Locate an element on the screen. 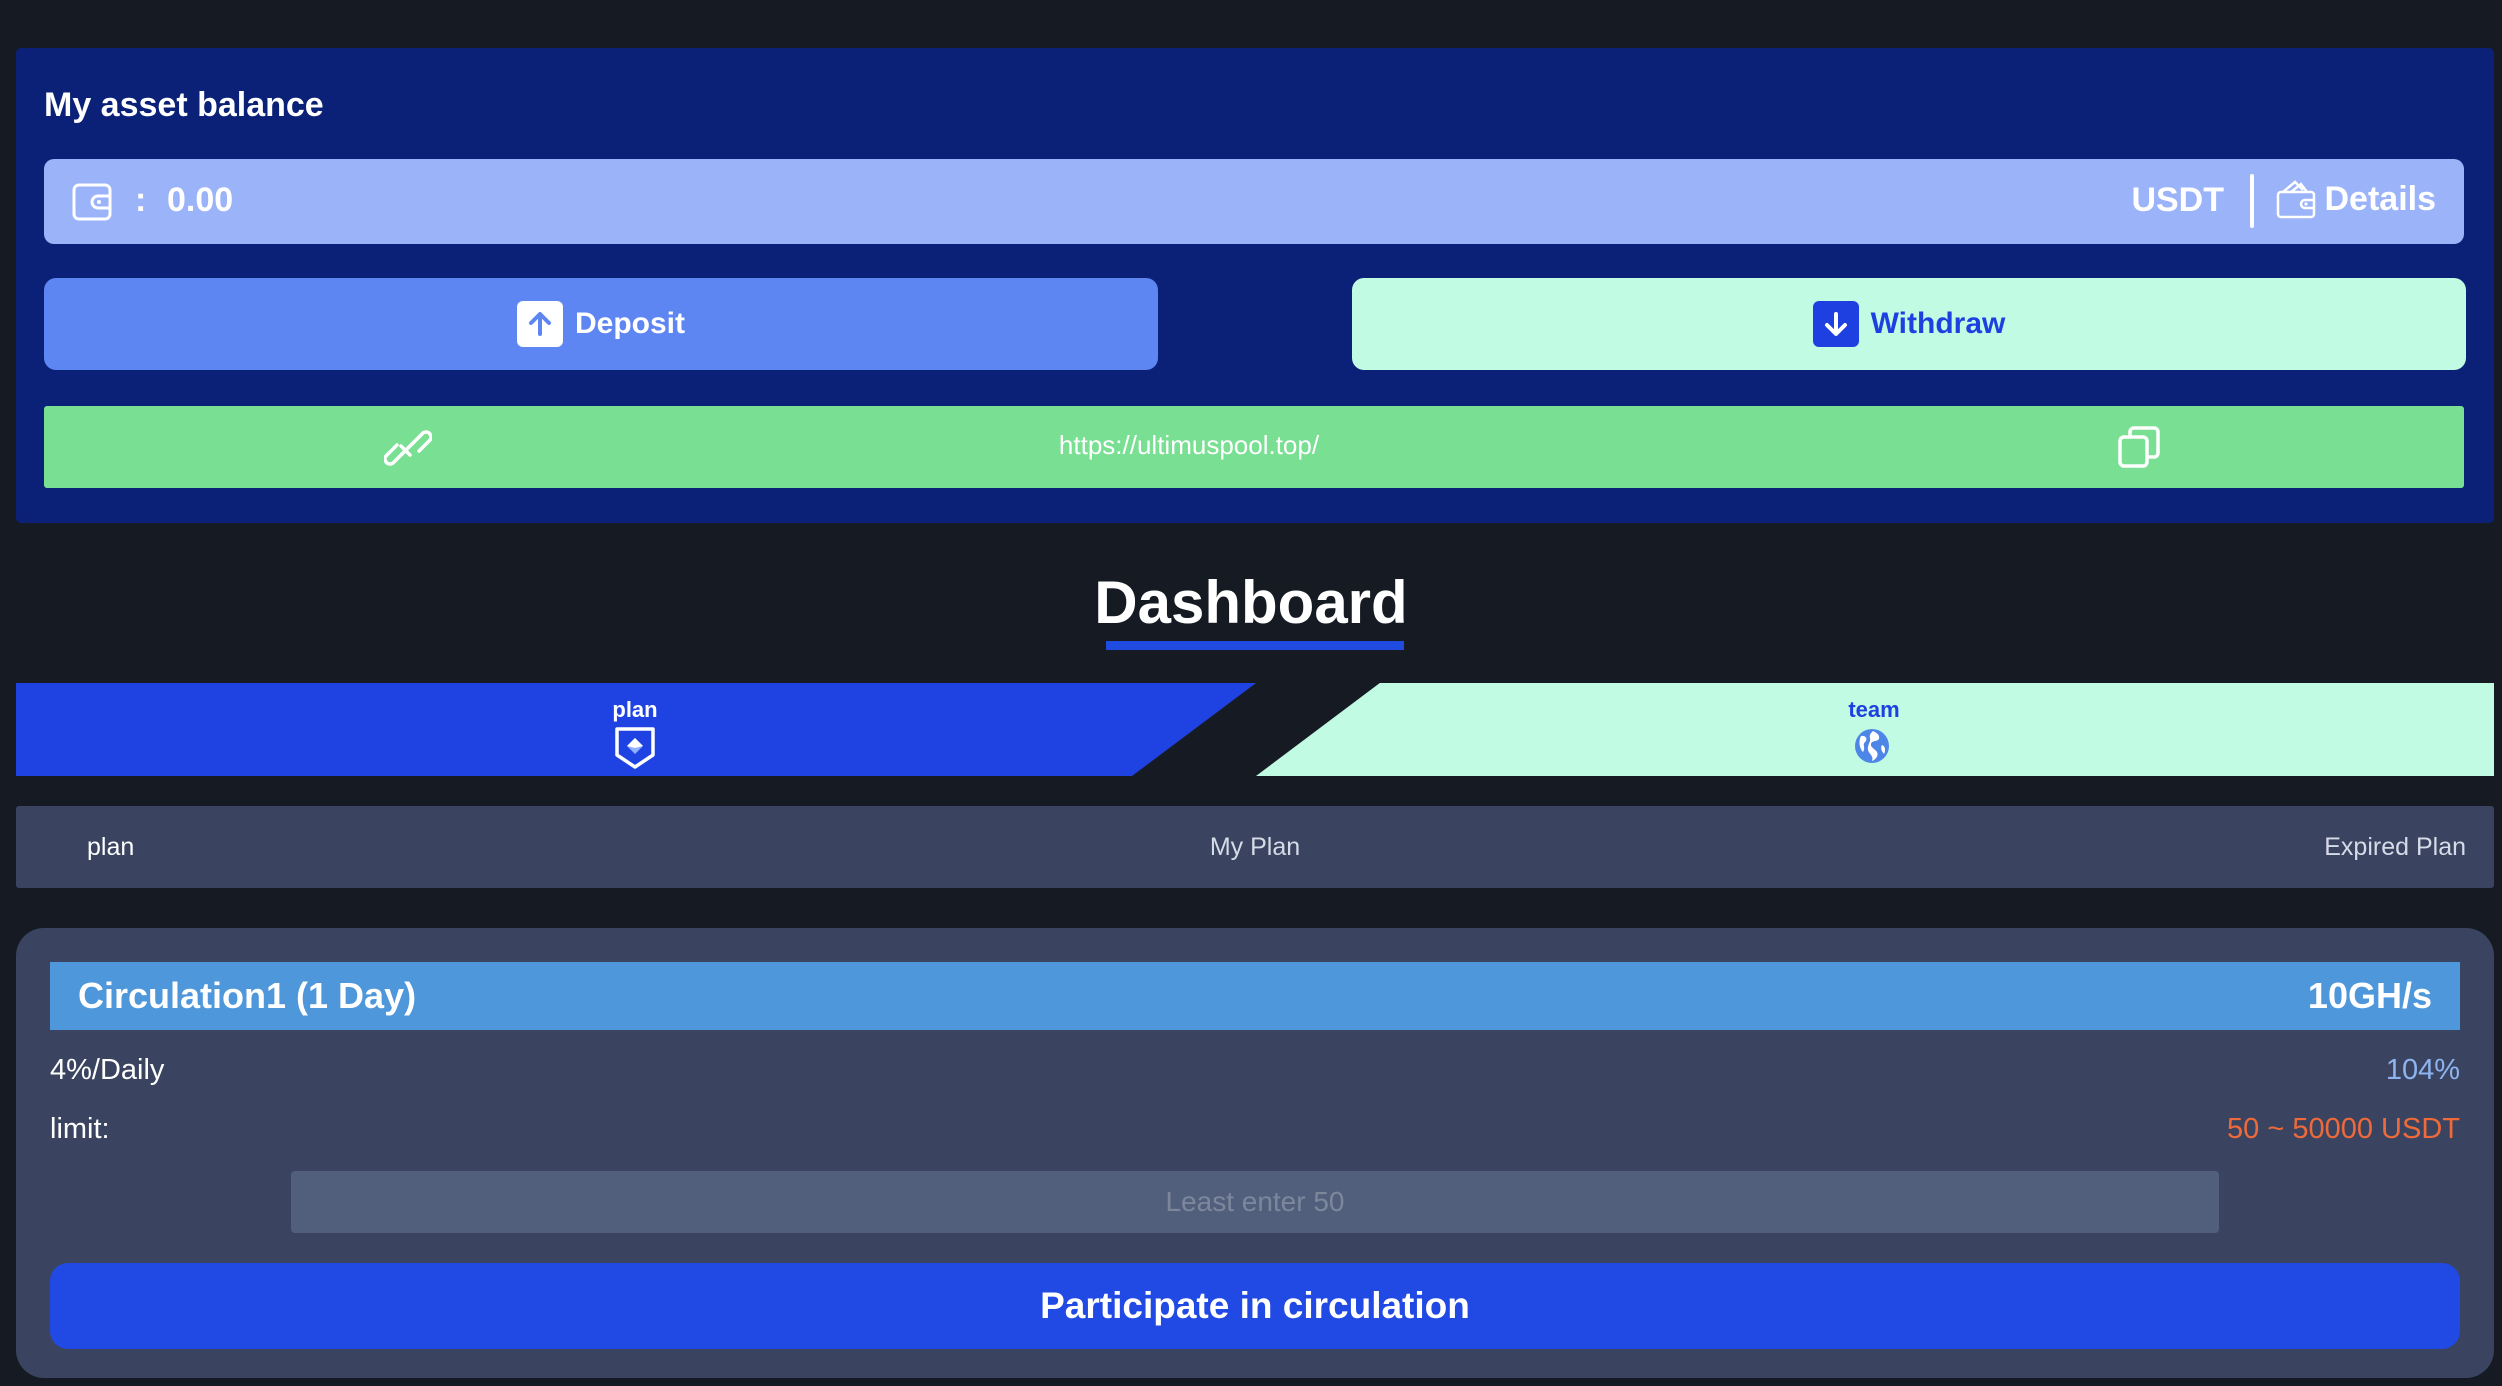 This screenshot has height=1386, width=2502. balance-bar: : 0.00 USDT Details is located at coordinates (1254, 201).